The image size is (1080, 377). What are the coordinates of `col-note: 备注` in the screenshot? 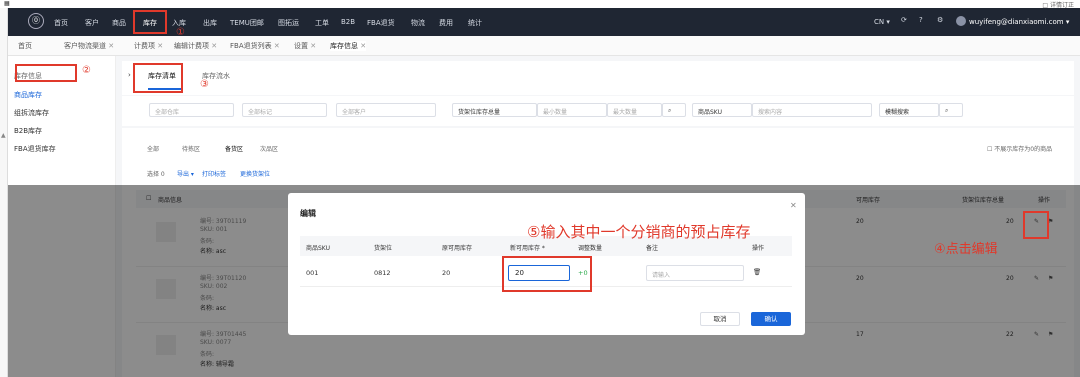 It's located at (652, 248).